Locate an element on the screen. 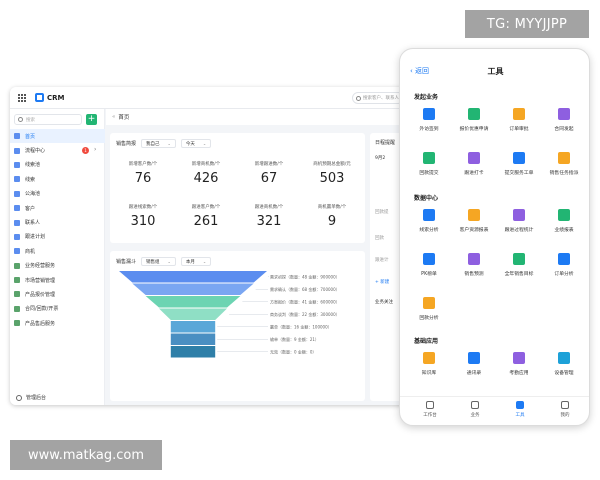  sidebar-item-2: 线索池 is located at coordinates (57, 165).